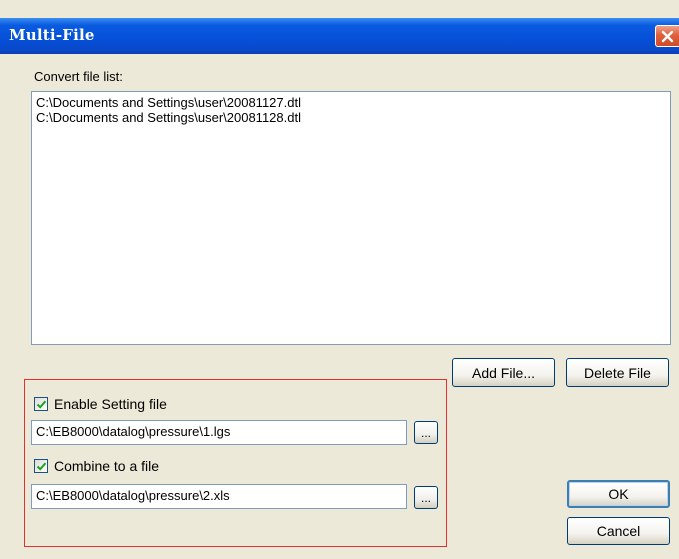 This screenshot has height=559, width=679. What do you see at coordinates (219, 432) in the screenshot?
I see `setting-file-path-input: C:\EB8000\datalog\pressure\1.lgs` at bounding box center [219, 432].